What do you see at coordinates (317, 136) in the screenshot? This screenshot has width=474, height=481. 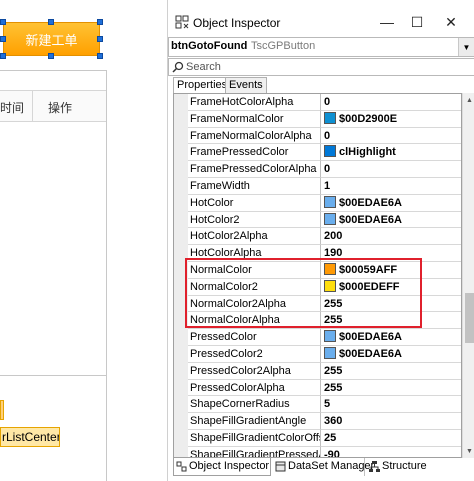 I see `property-row: FrameNormalColorAlpha 0` at bounding box center [317, 136].